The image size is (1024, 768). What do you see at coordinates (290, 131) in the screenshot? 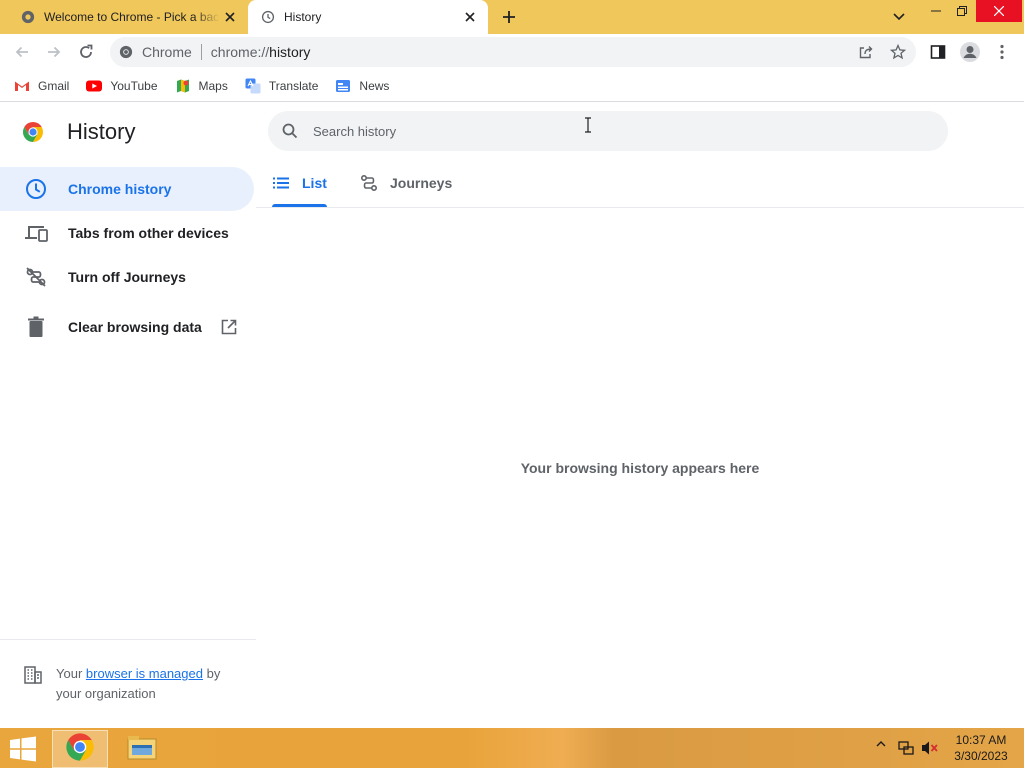
I see `search-icon` at bounding box center [290, 131].